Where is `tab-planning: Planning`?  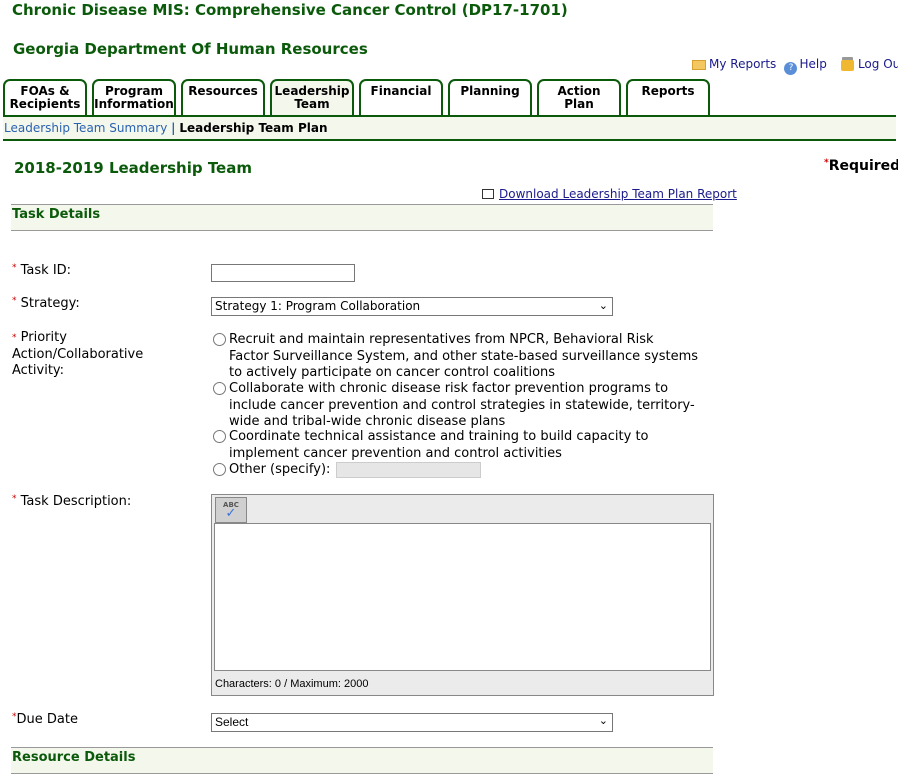
tab-planning: Planning is located at coordinates (490, 97).